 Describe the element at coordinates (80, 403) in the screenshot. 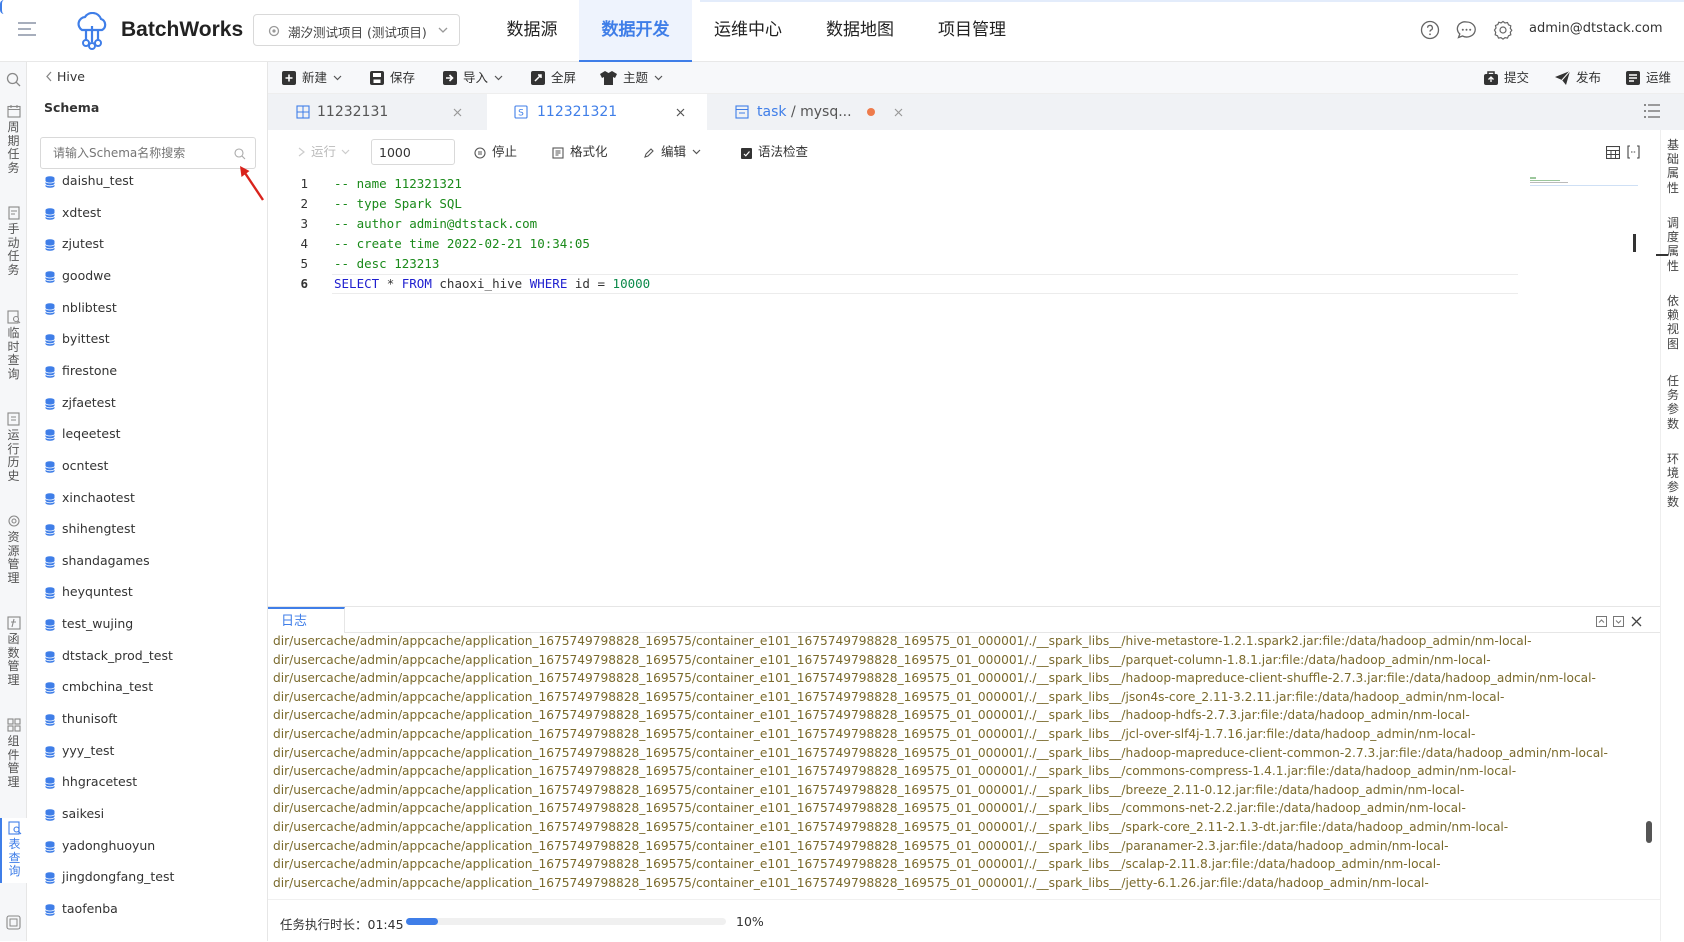

I see `schema-list-item: zjfaetest` at that location.